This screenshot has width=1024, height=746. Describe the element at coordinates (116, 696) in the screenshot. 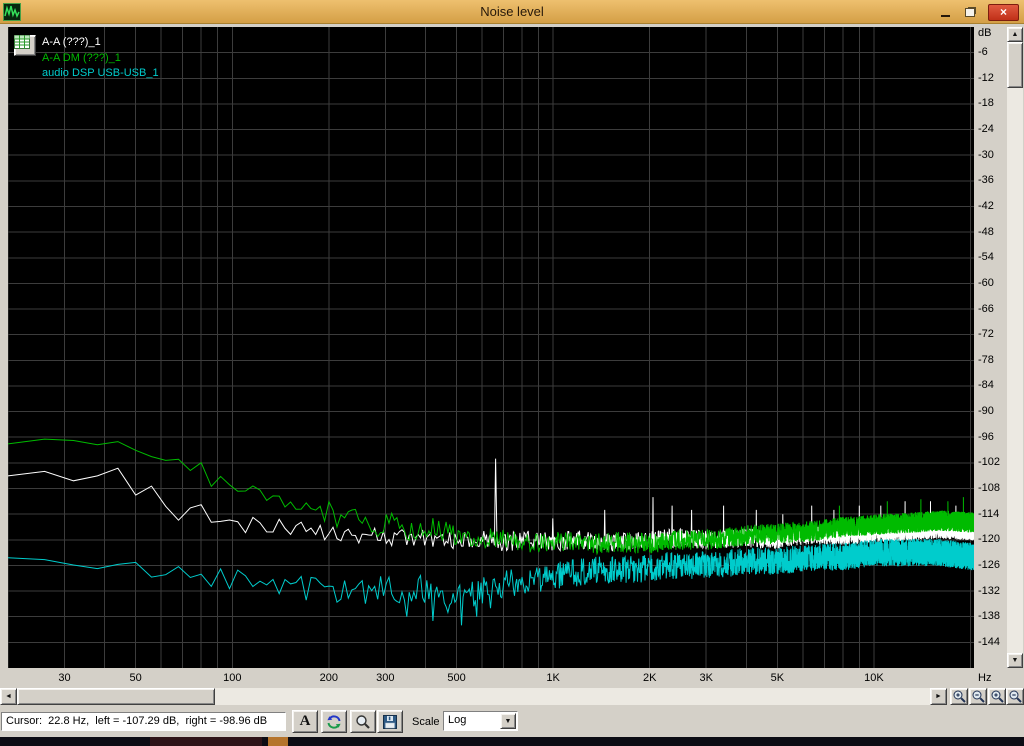

I see `horizontal-scroll-thumb` at that location.